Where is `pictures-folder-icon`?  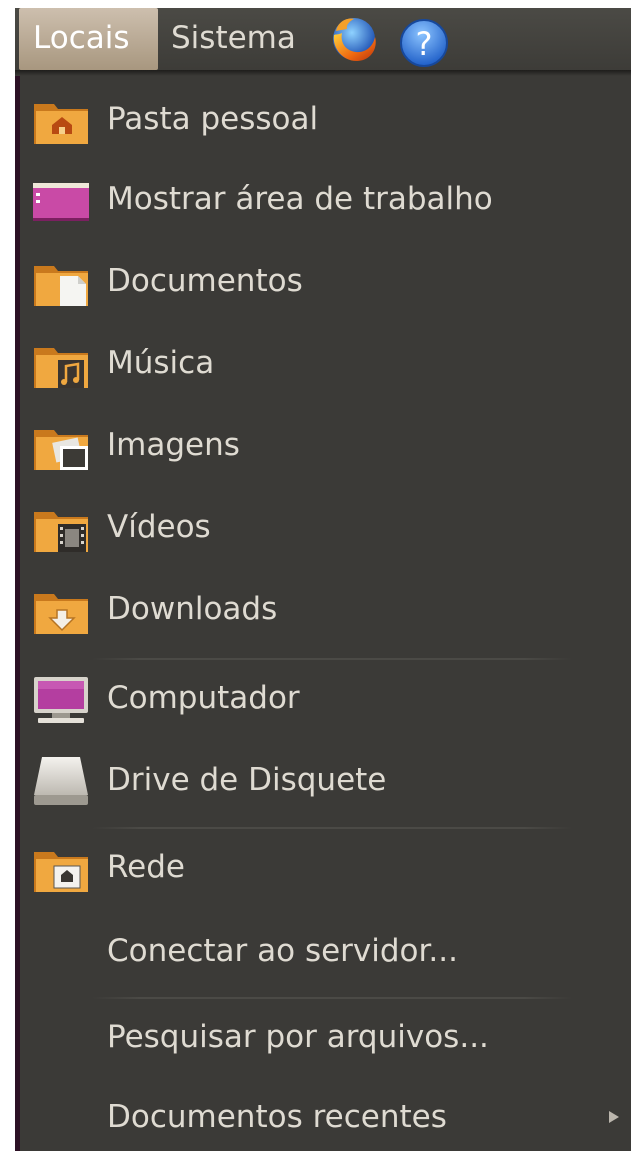 pictures-folder-icon is located at coordinates (61, 450).